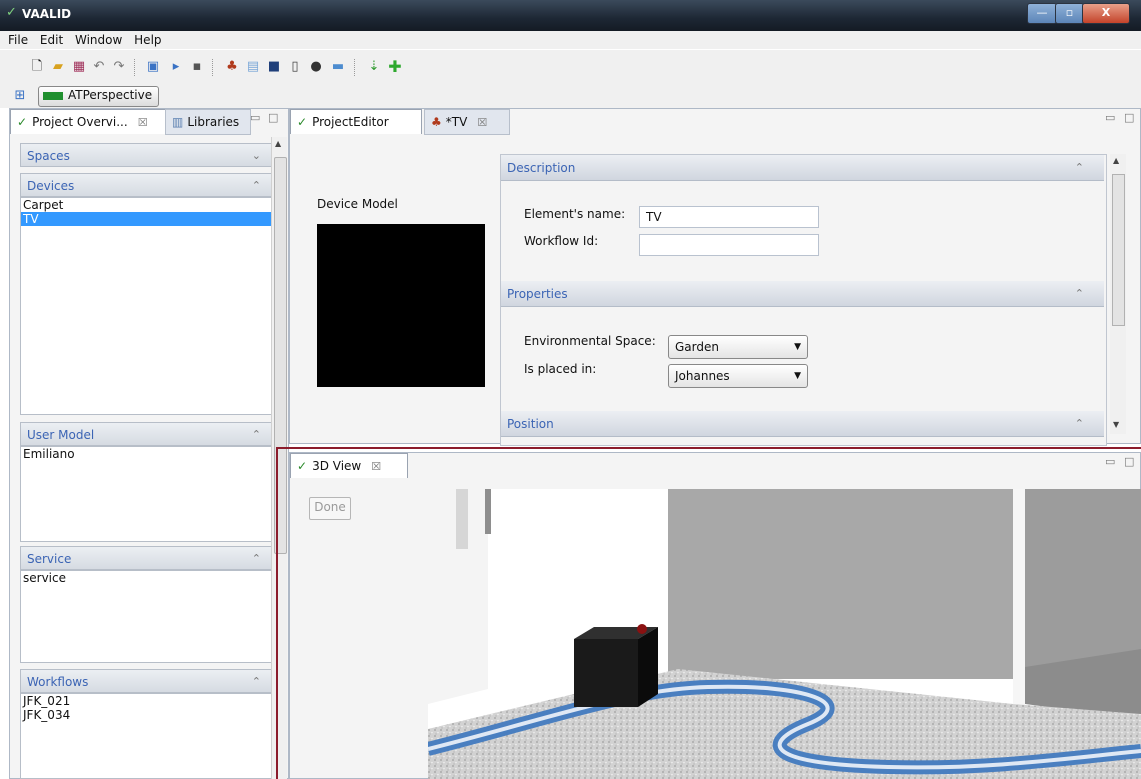 This screenshot has width=1141, height=779. Describe the element at coordinates (802, 424) in the screenshot. I see `position-header: Position ⌃` at that location.